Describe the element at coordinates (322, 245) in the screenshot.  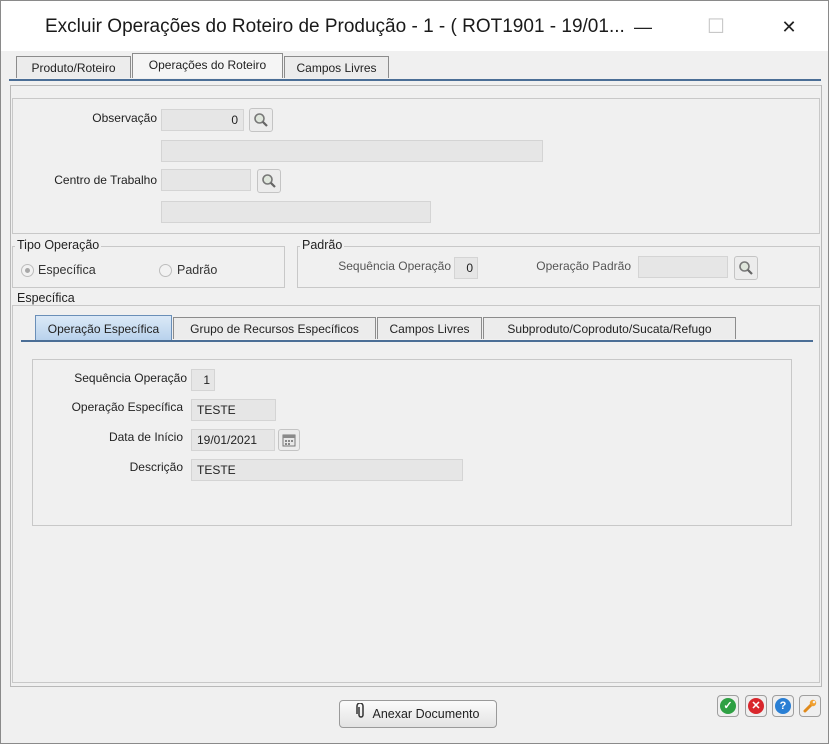
I see `padrao-legend: Padrão` at that location.